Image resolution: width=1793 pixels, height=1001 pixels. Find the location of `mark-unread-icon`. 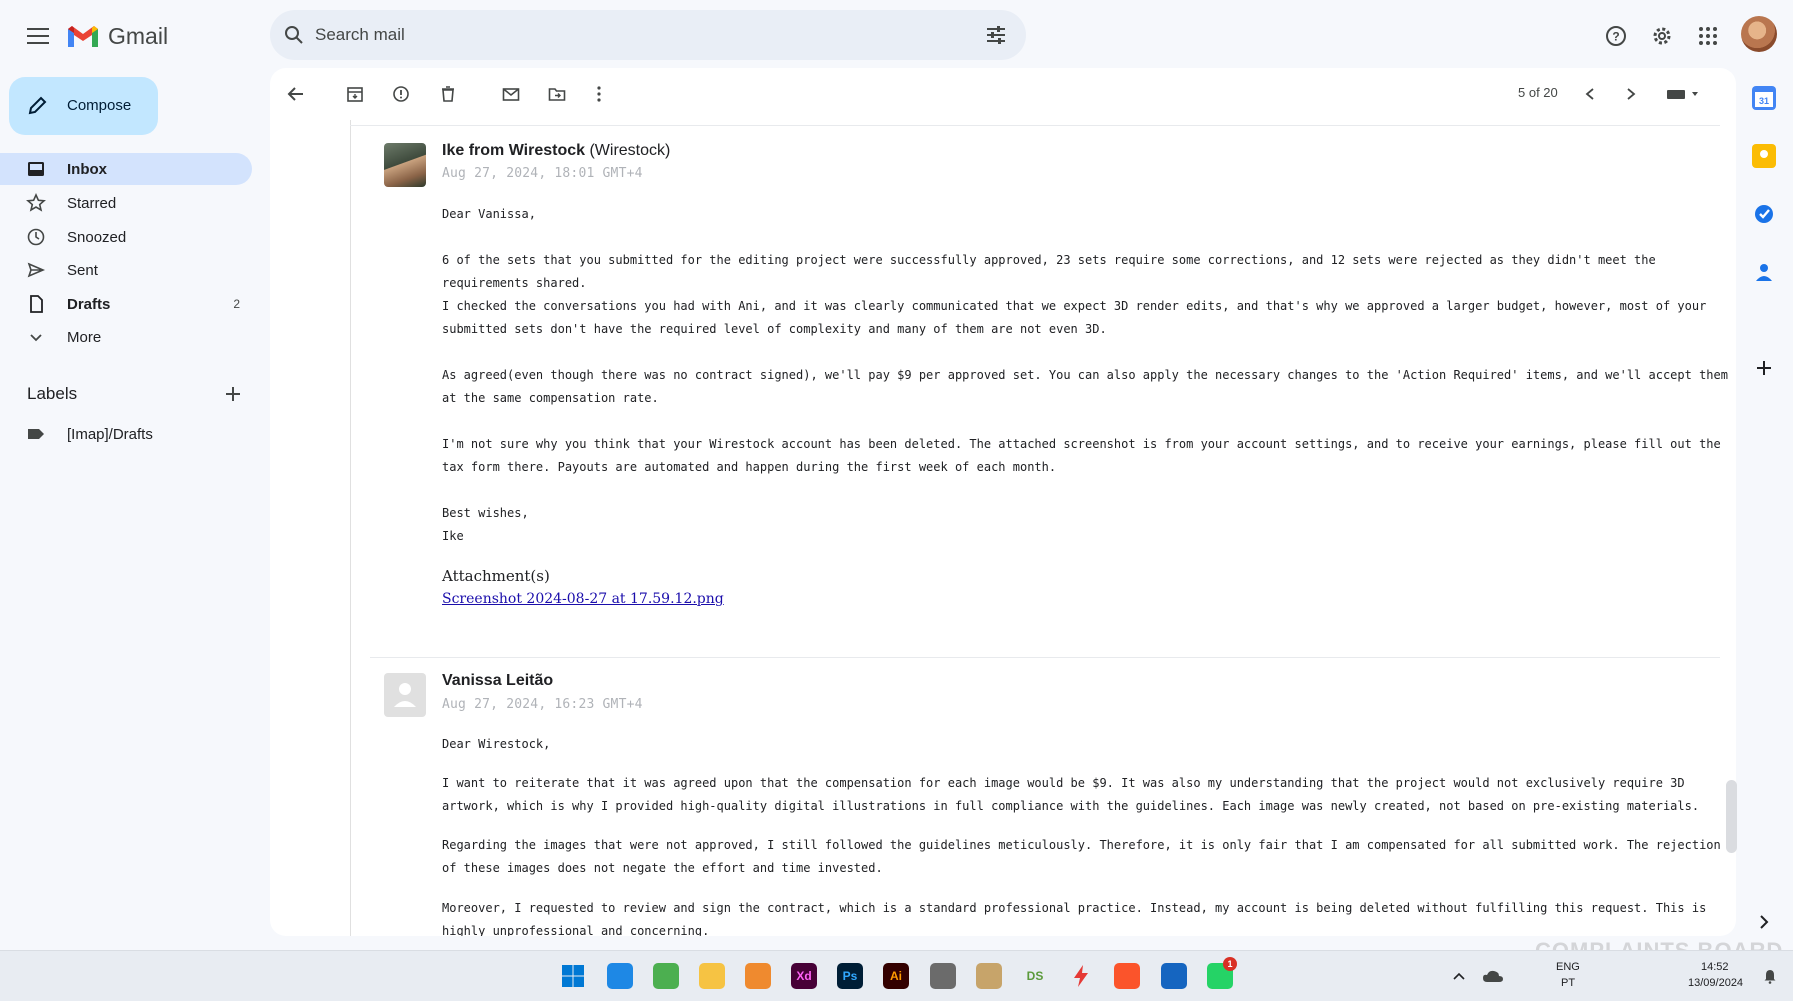

mark-unread-icon is located at coordinates (511, 94).